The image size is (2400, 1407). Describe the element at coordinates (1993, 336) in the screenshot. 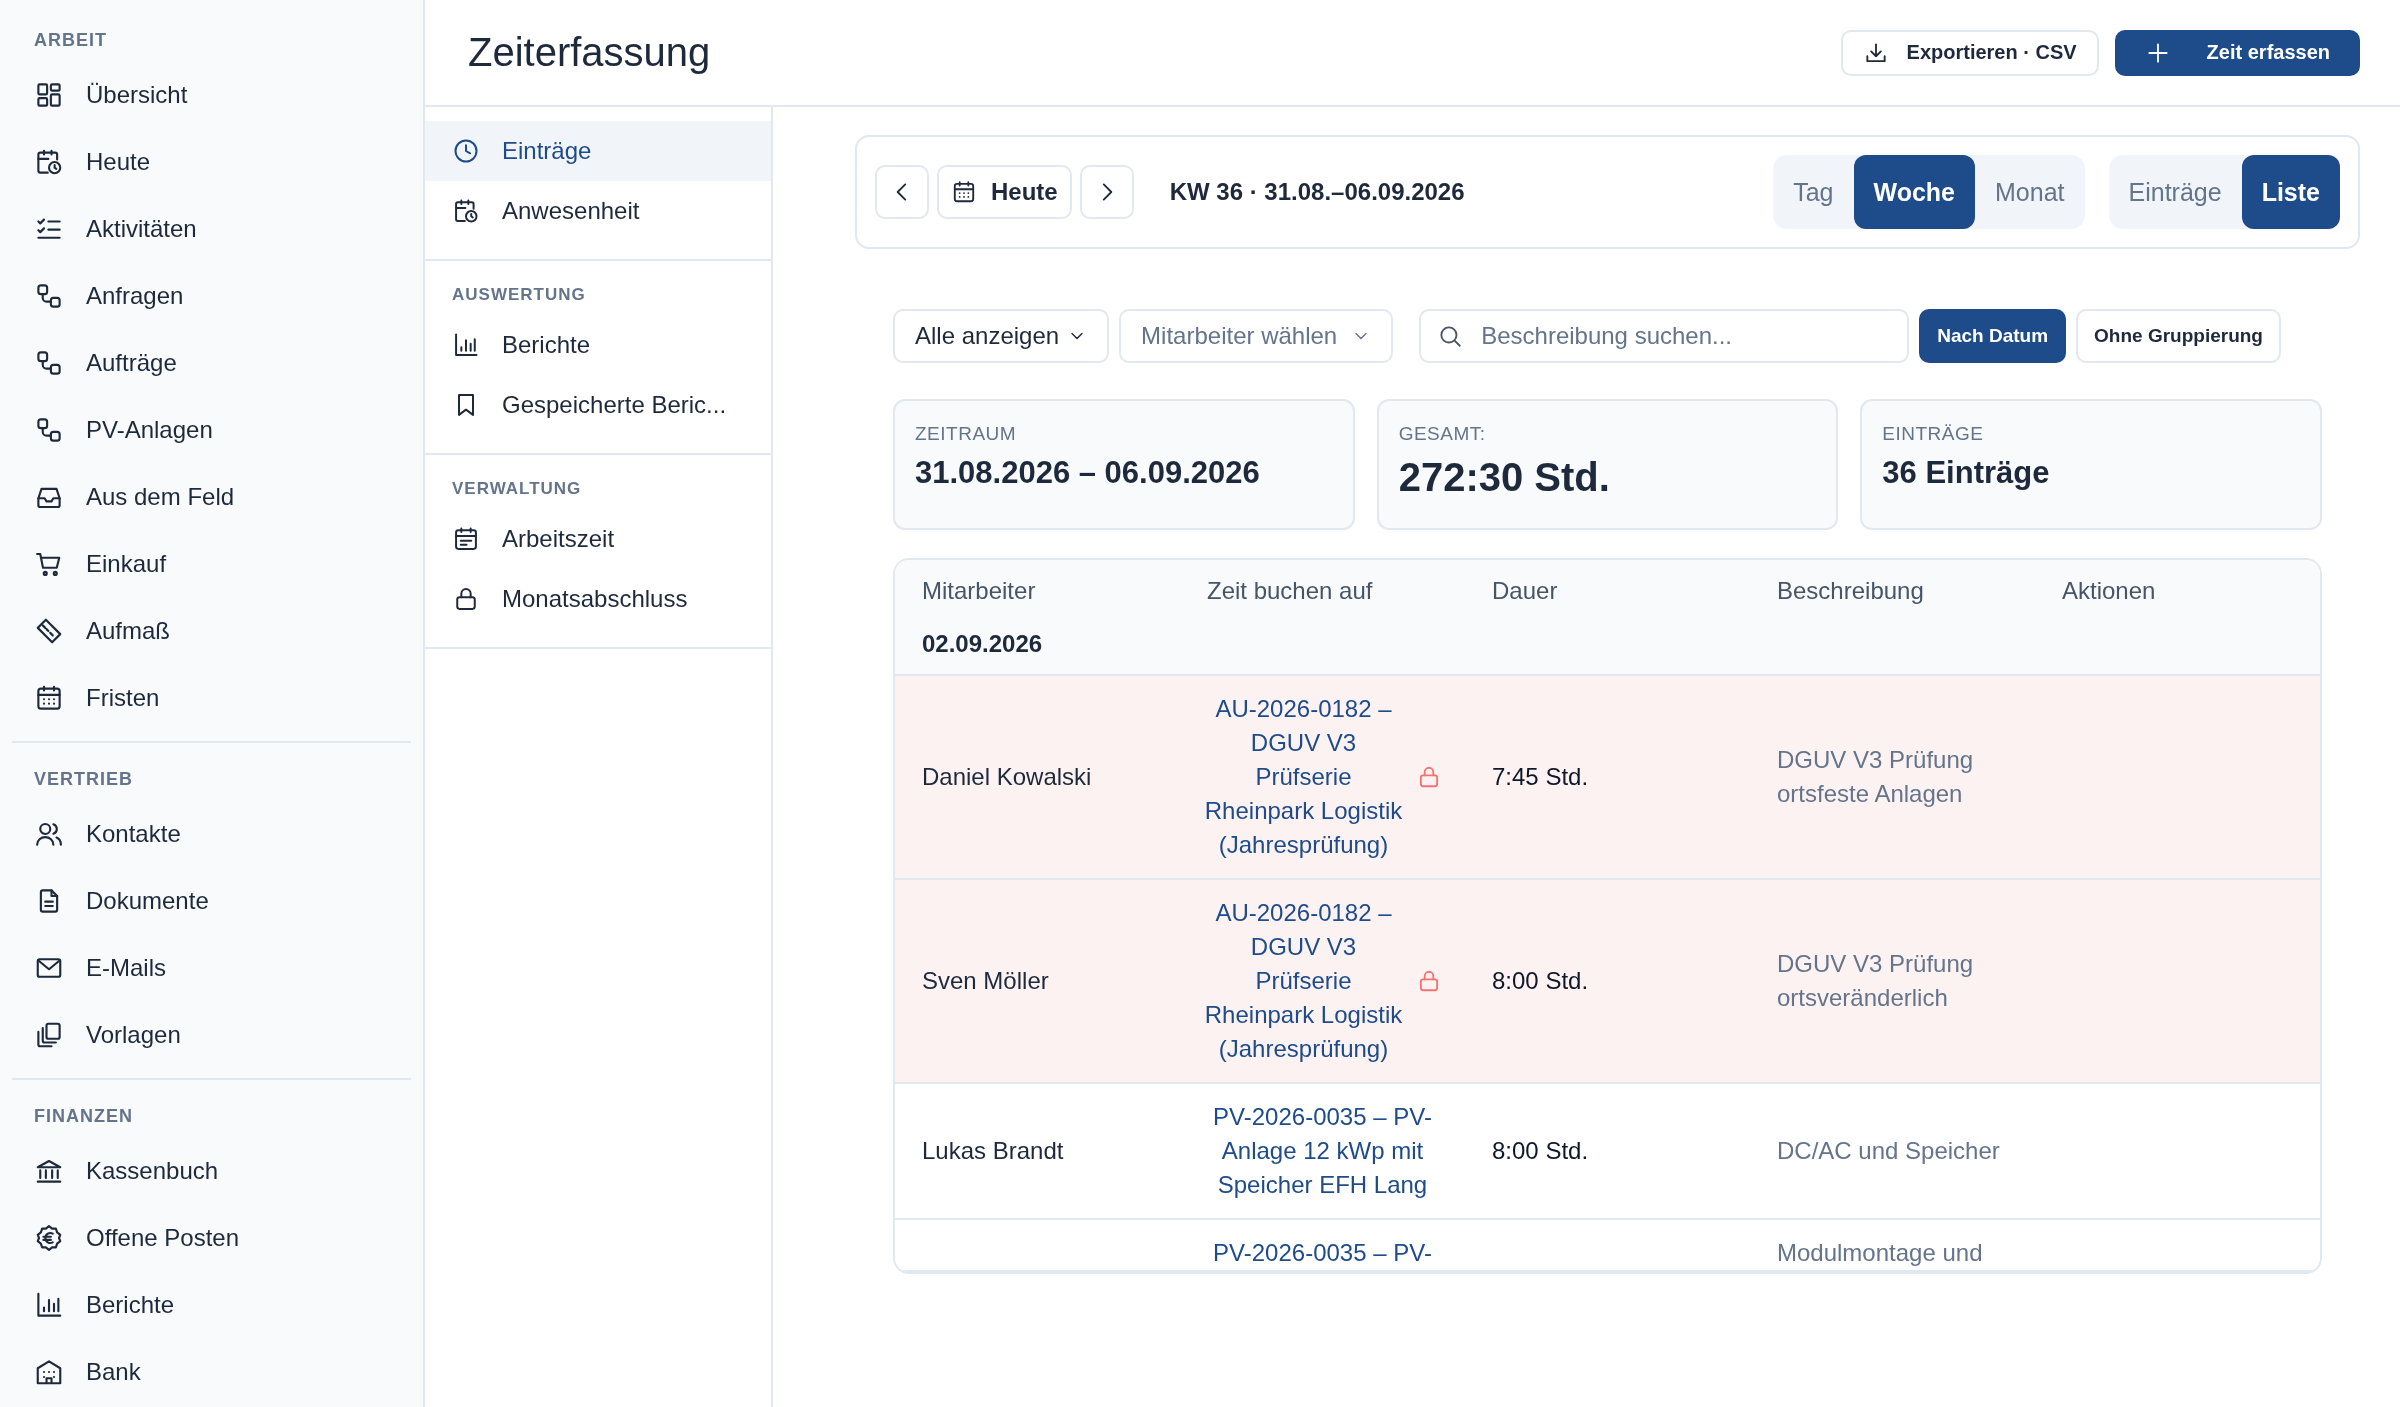

I see `grouping-button: Nach Datum` at that location.